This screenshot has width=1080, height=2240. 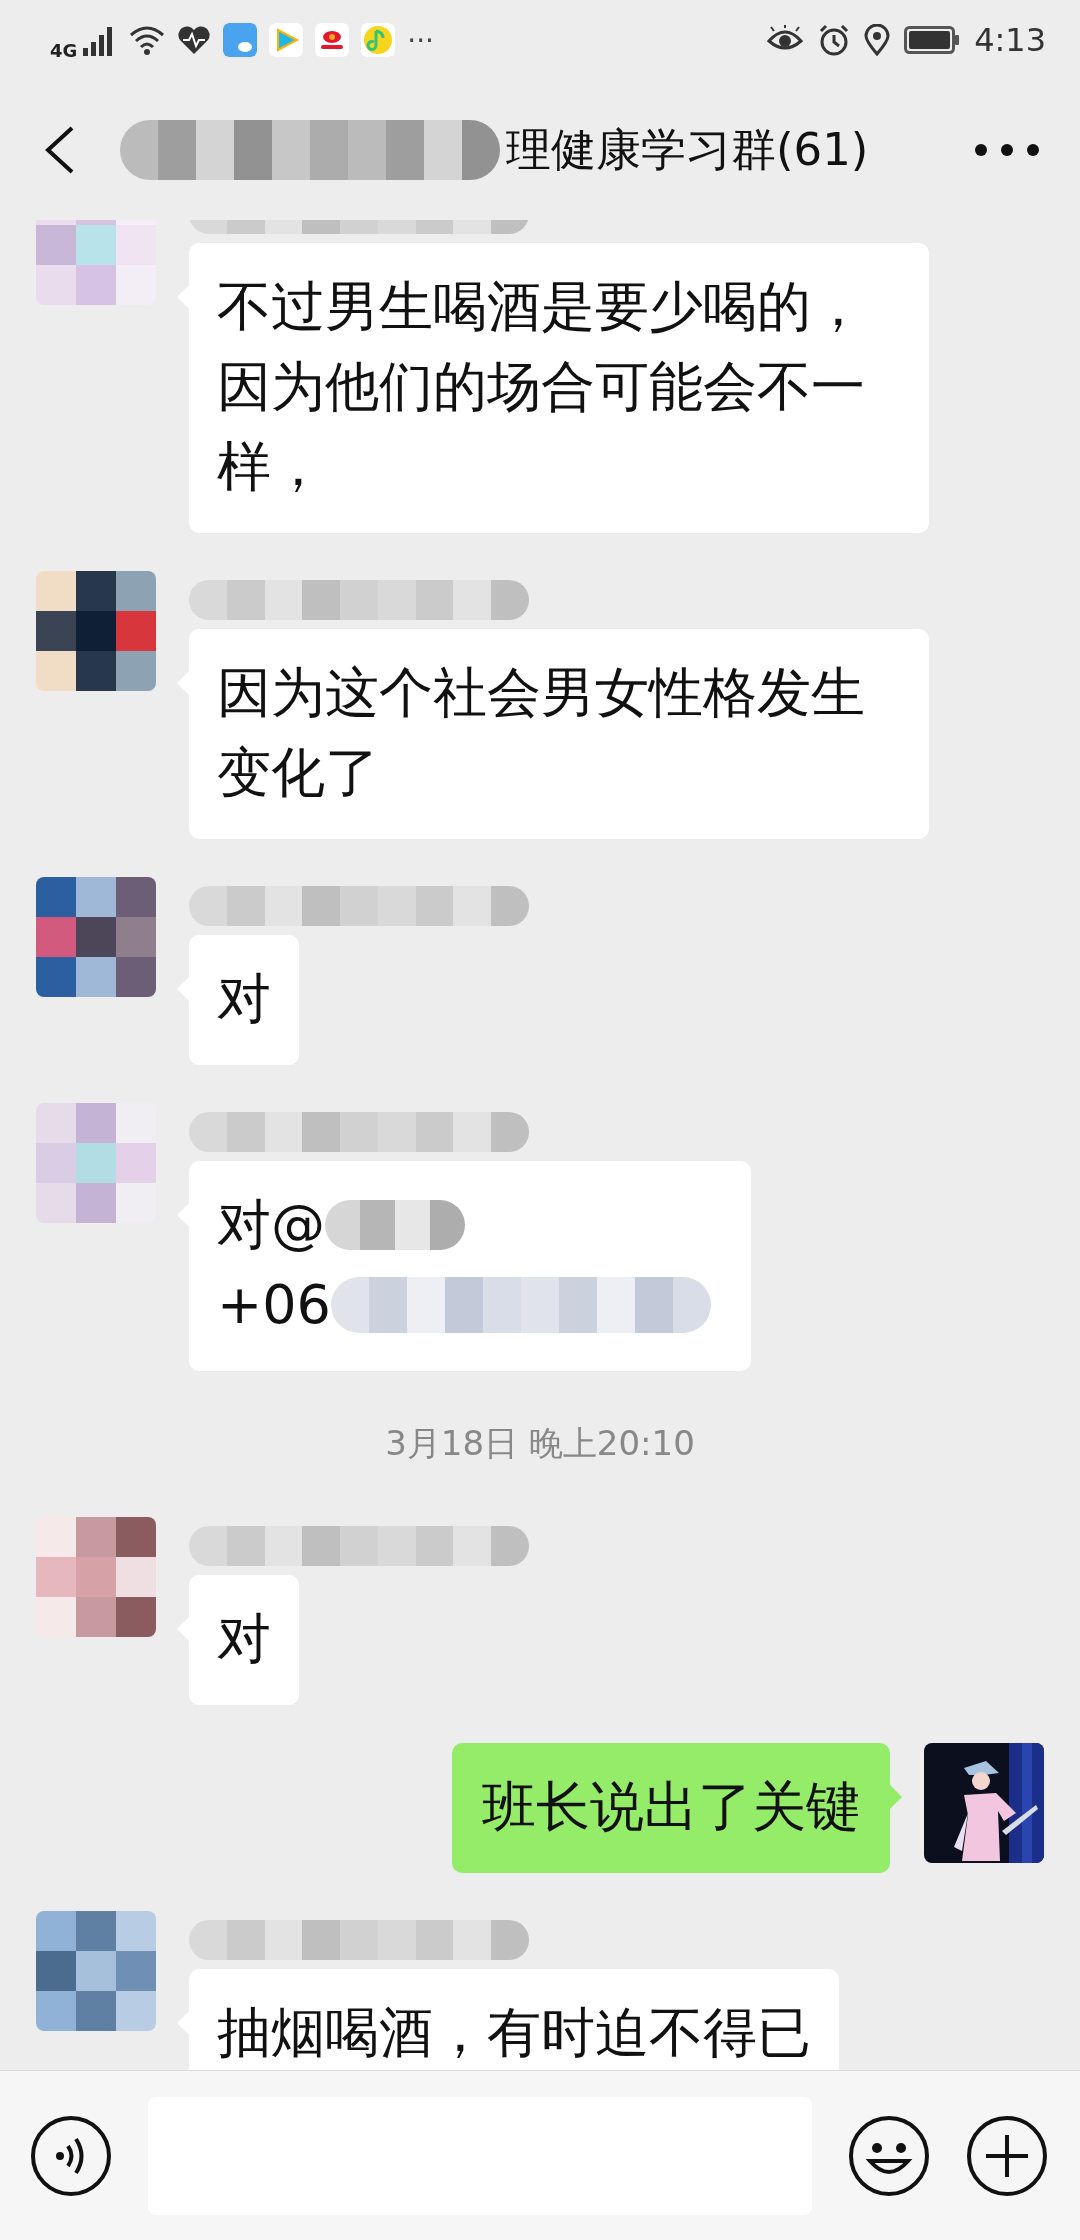 What do you see at coordinates (540, 1443) in the screenshot?
I see `timestamp: 3月18日 晚上20:10` at bounding box center [540, 1443].